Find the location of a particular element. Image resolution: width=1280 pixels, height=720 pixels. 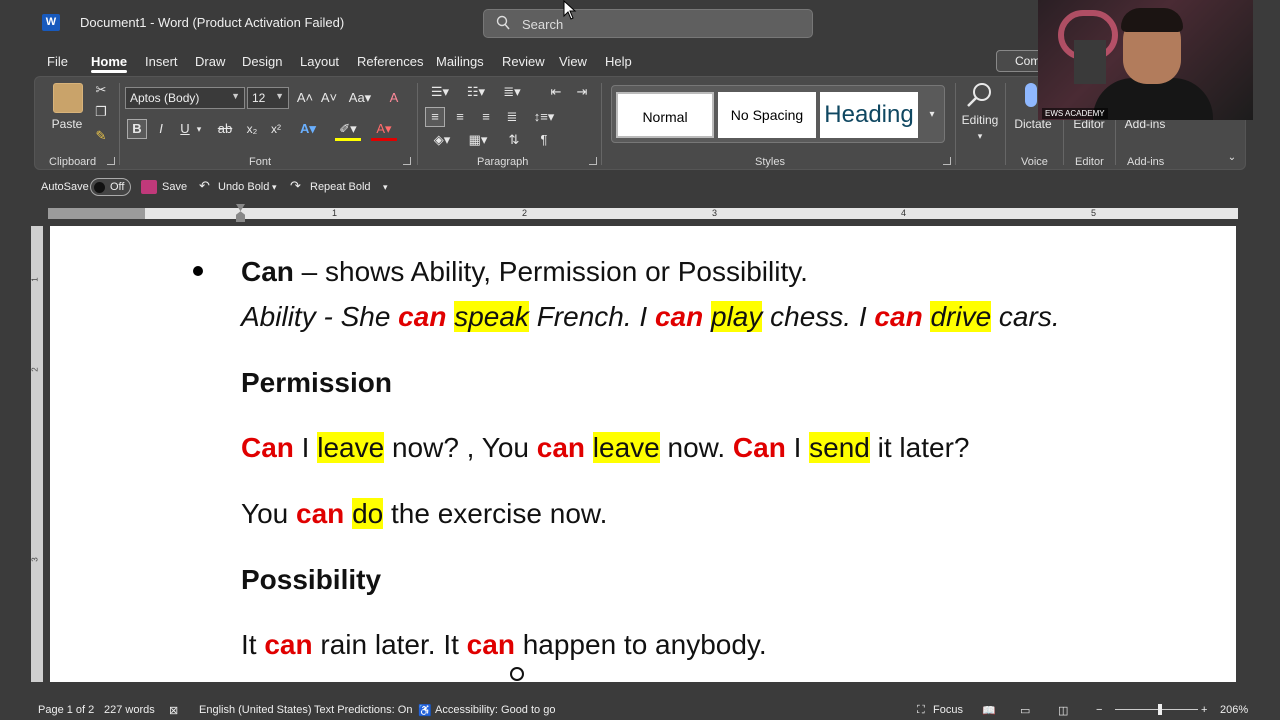

undo-icon: ↶ is located at coordinates (204, 186).